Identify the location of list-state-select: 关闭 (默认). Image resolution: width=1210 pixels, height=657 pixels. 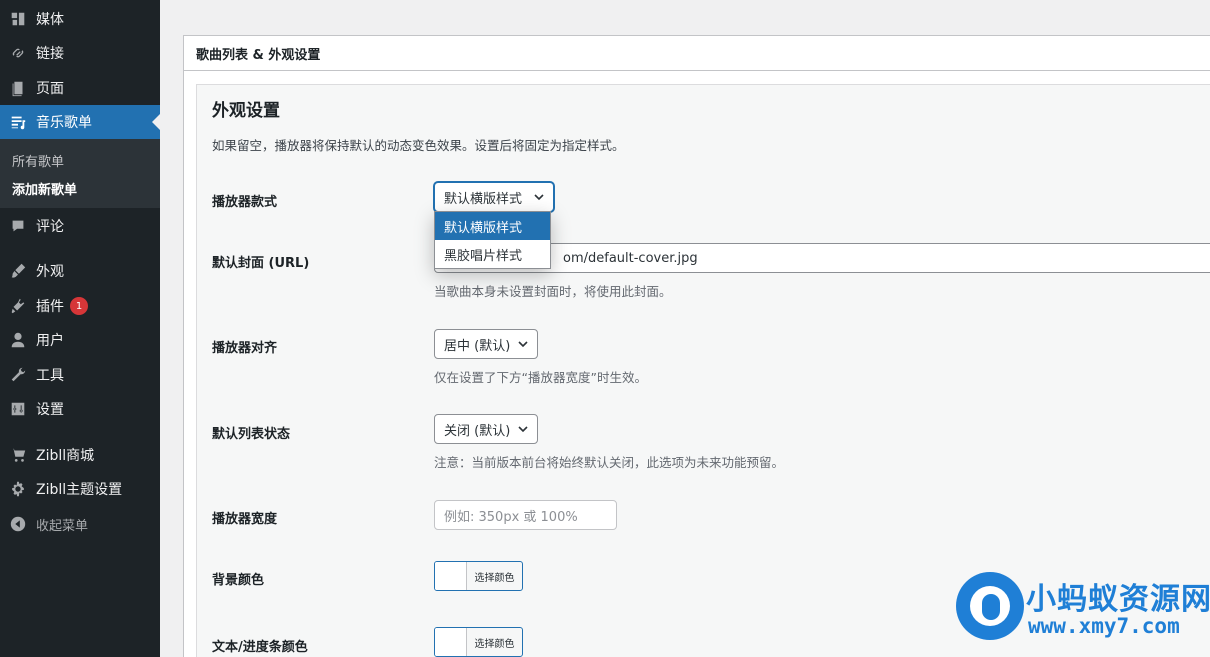
(486, 429).